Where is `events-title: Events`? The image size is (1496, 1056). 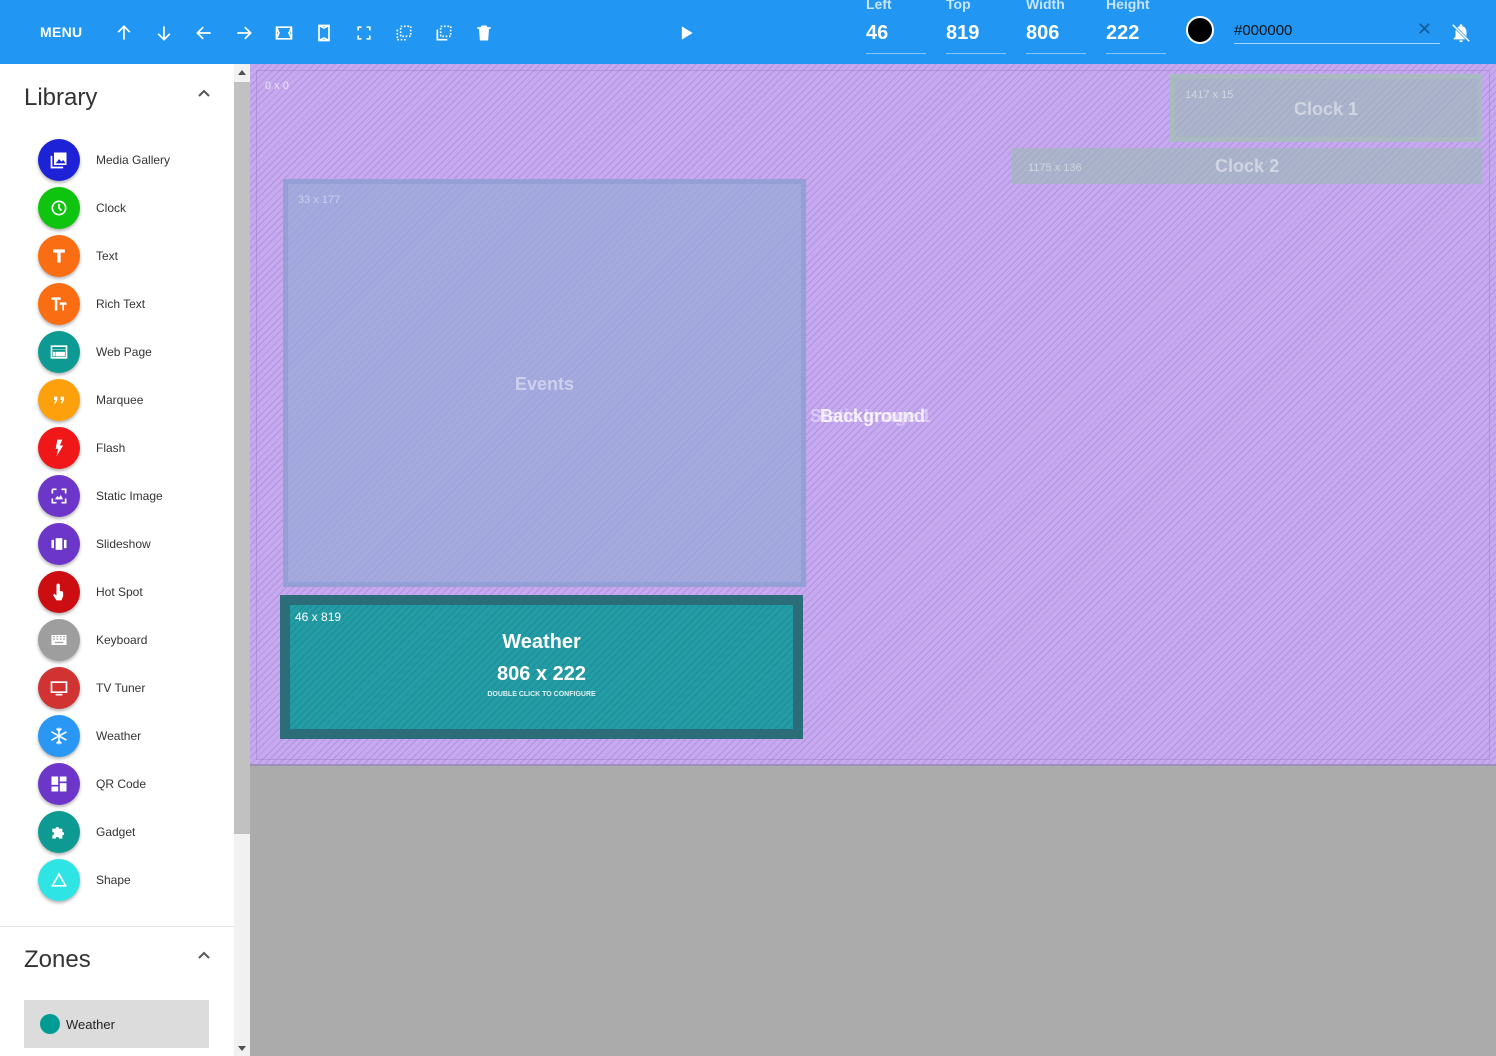 events-title: Events is located at coordinates (544, 384).